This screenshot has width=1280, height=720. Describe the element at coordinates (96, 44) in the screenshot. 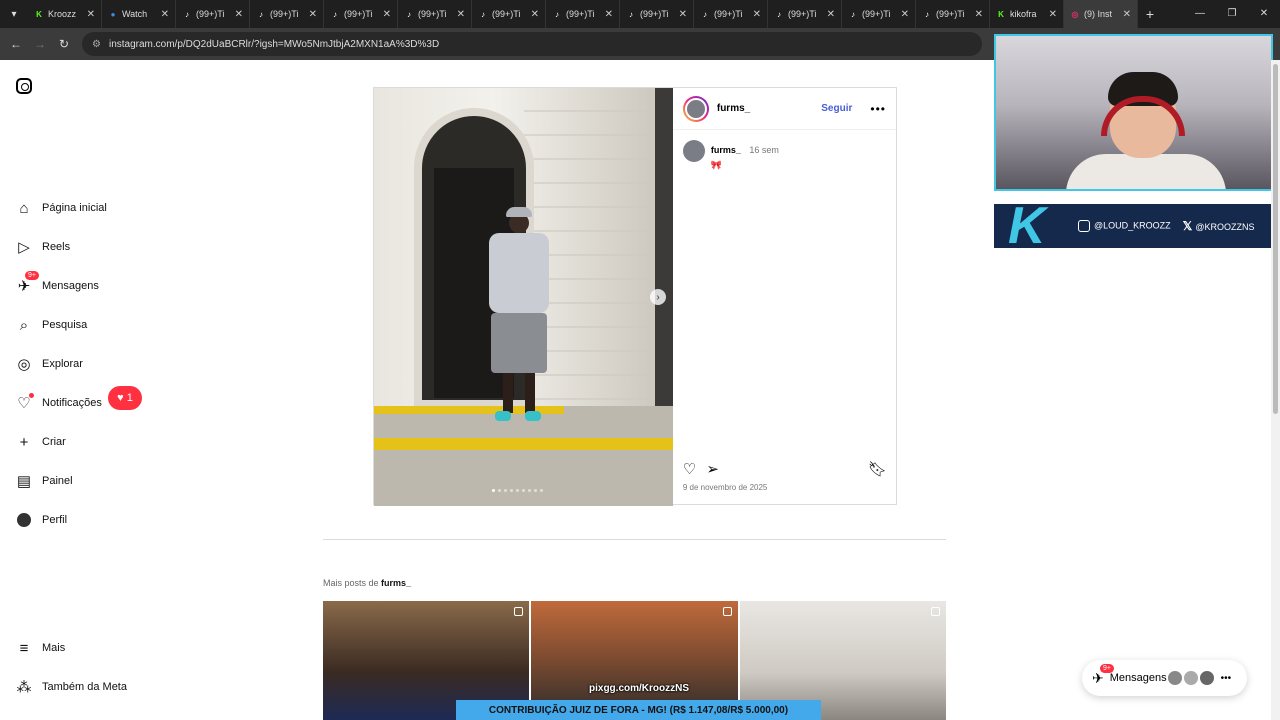

I see `site-info-icon: ⚙` at that location.